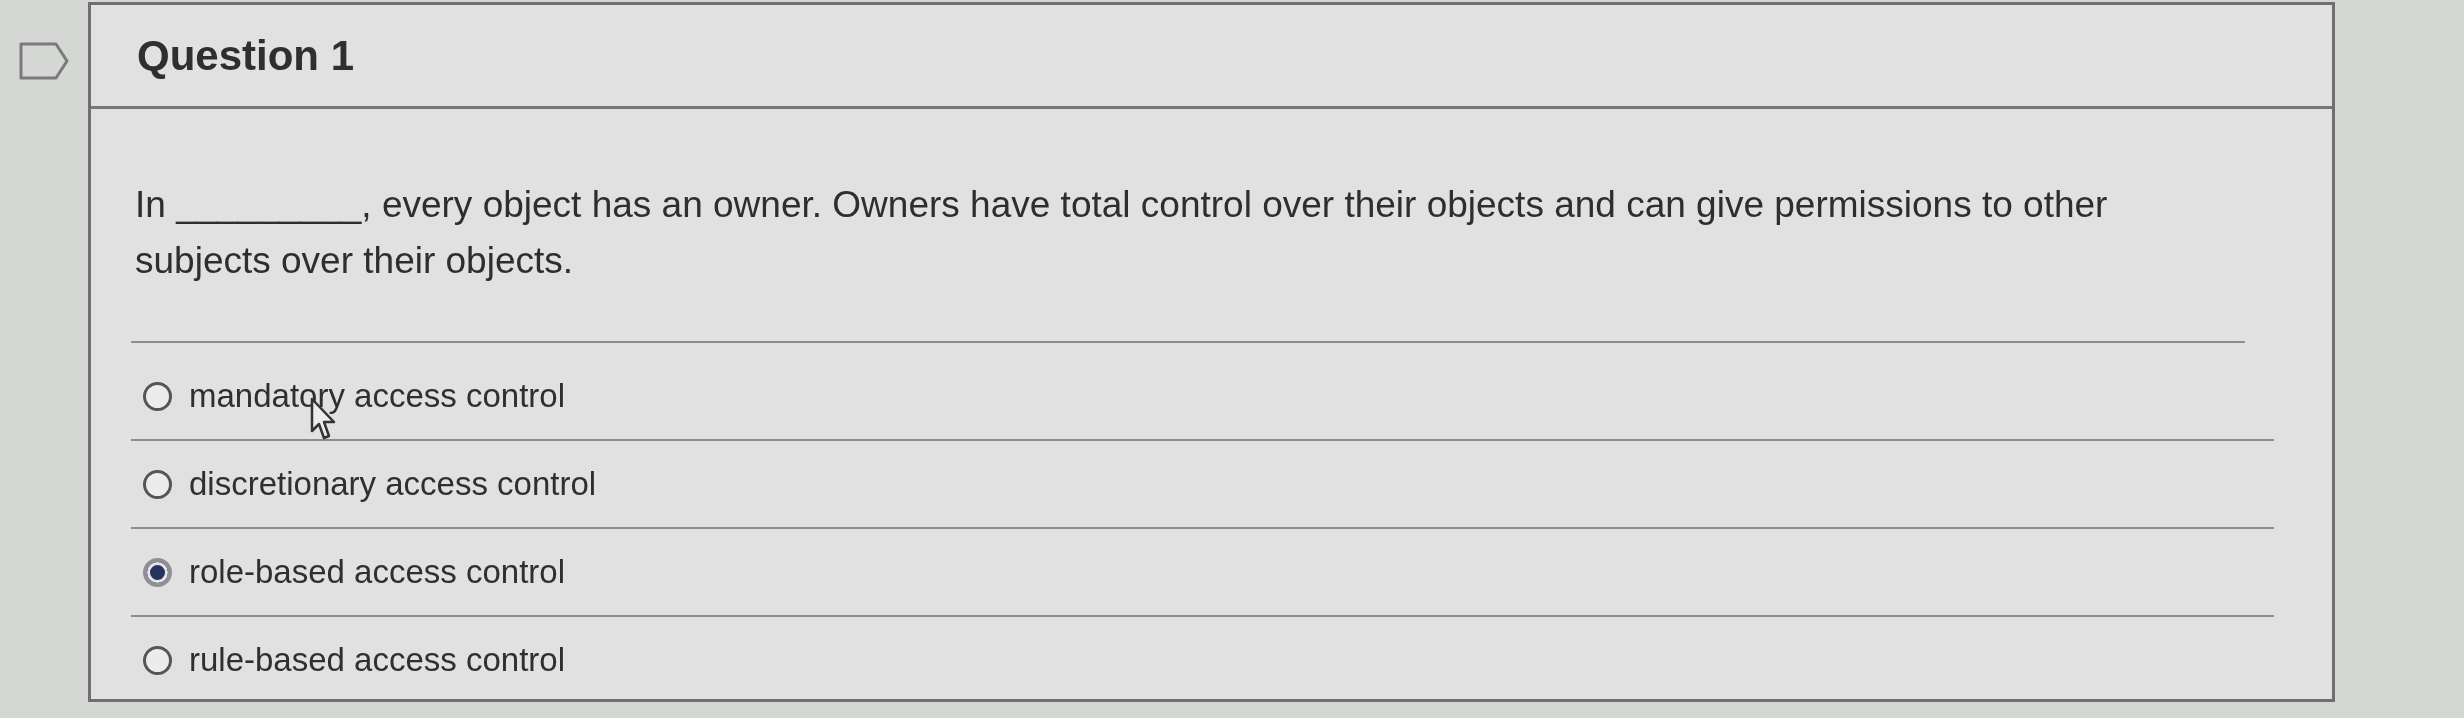  What do you see at coordinates (348, 572) in the screenshot?
I see `answer-option: role-based access control` at bounding box center [348, 572].